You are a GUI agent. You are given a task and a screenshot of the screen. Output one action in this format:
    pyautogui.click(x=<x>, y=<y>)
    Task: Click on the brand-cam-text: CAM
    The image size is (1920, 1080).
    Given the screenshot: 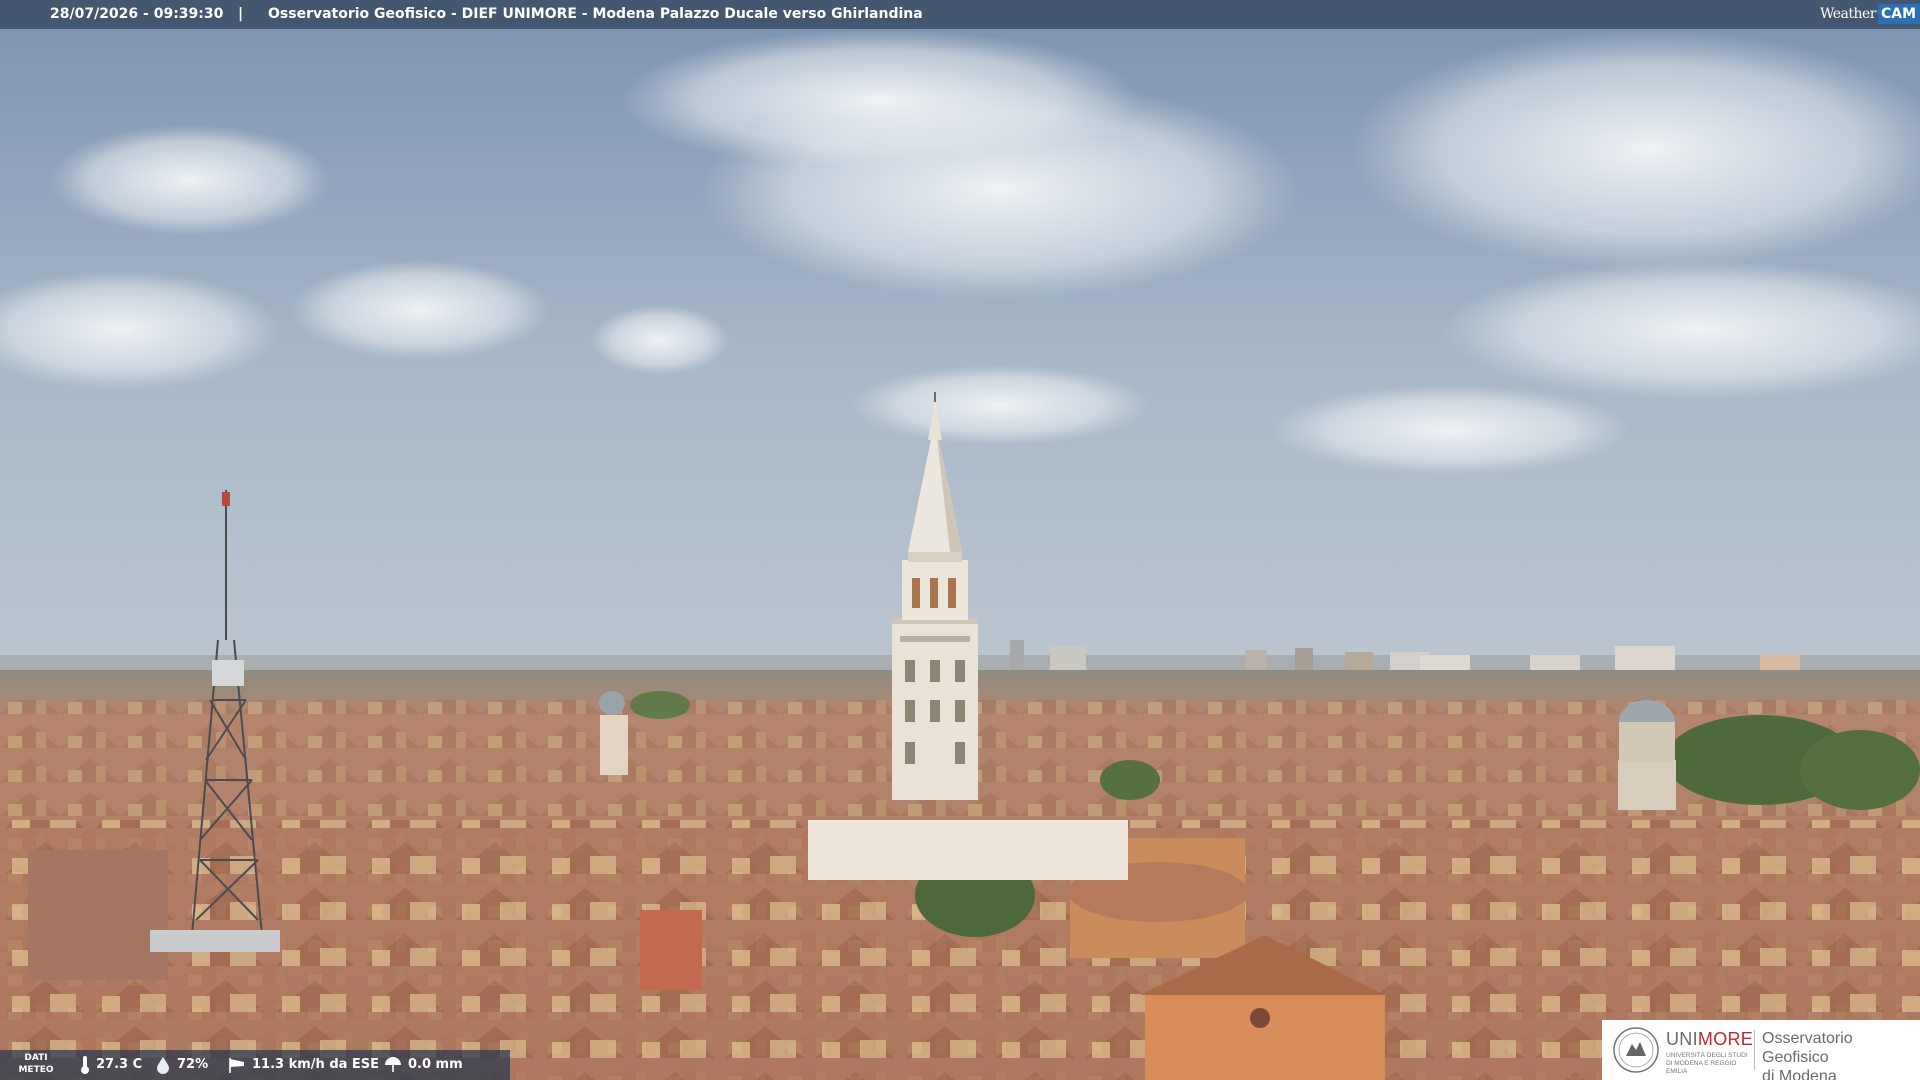 What is the action you would take?
    pyautogui.click(x=1898, y=14)
    